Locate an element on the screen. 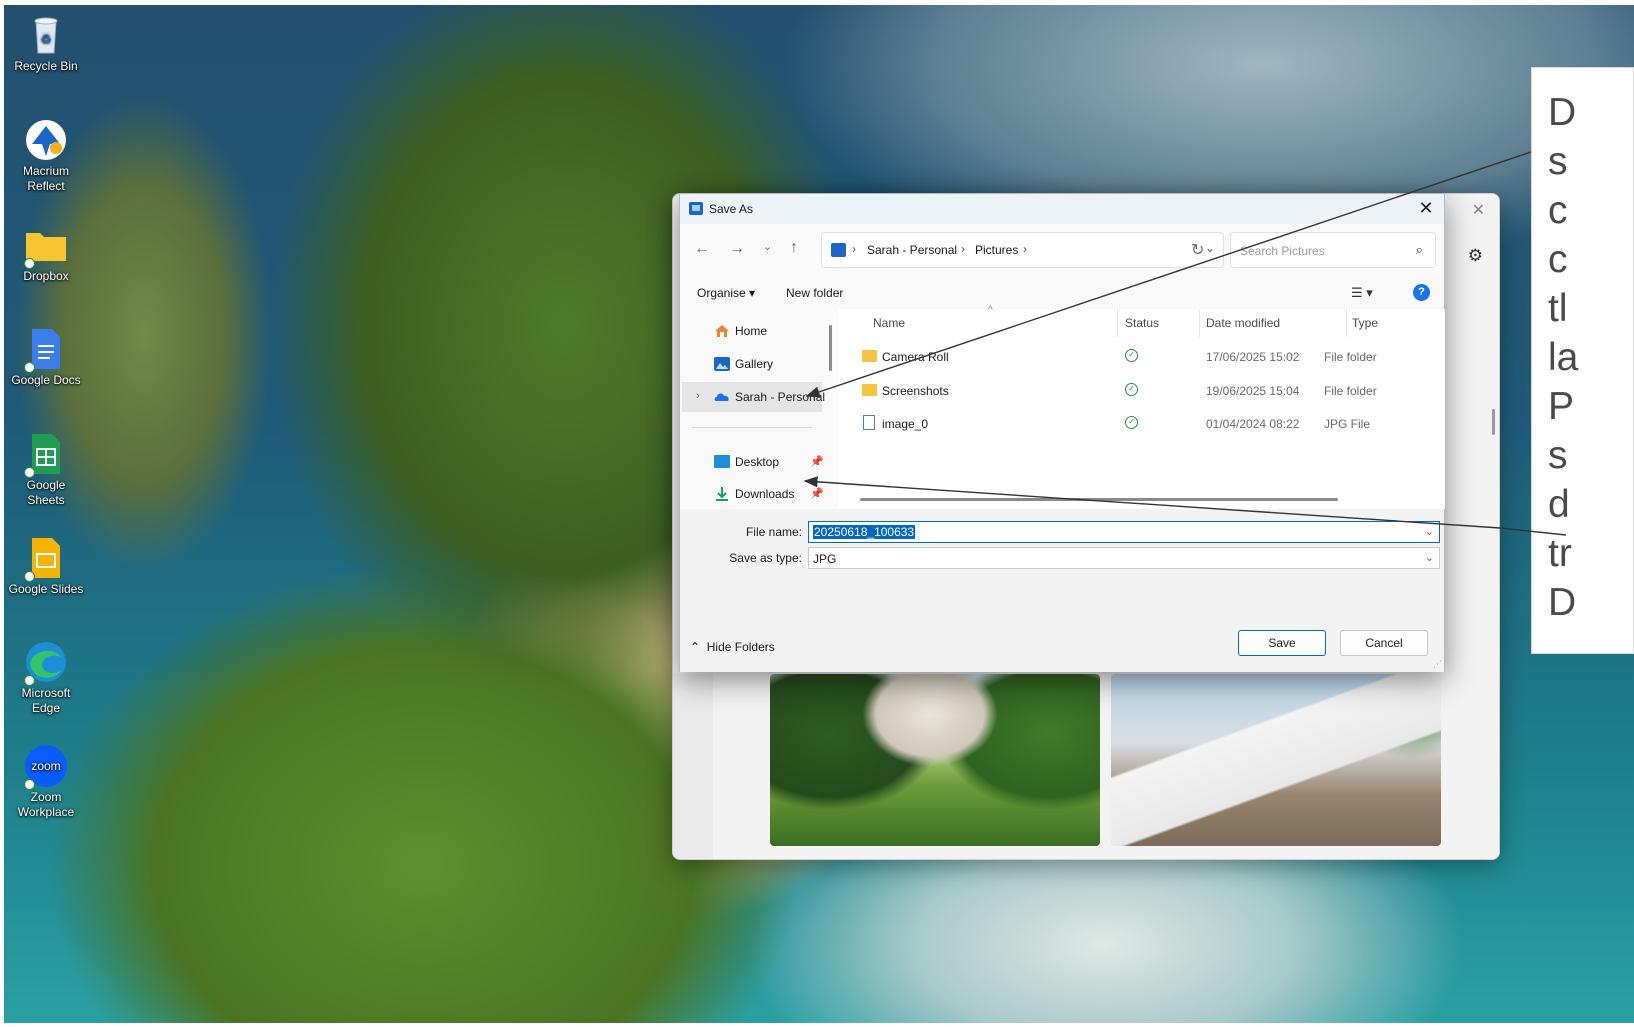 The width and height of the screenshot is (1634, 1027). address-bar: › Sarah - Personal › Pictures › ⌄ is located at coordinates (1022, 250).